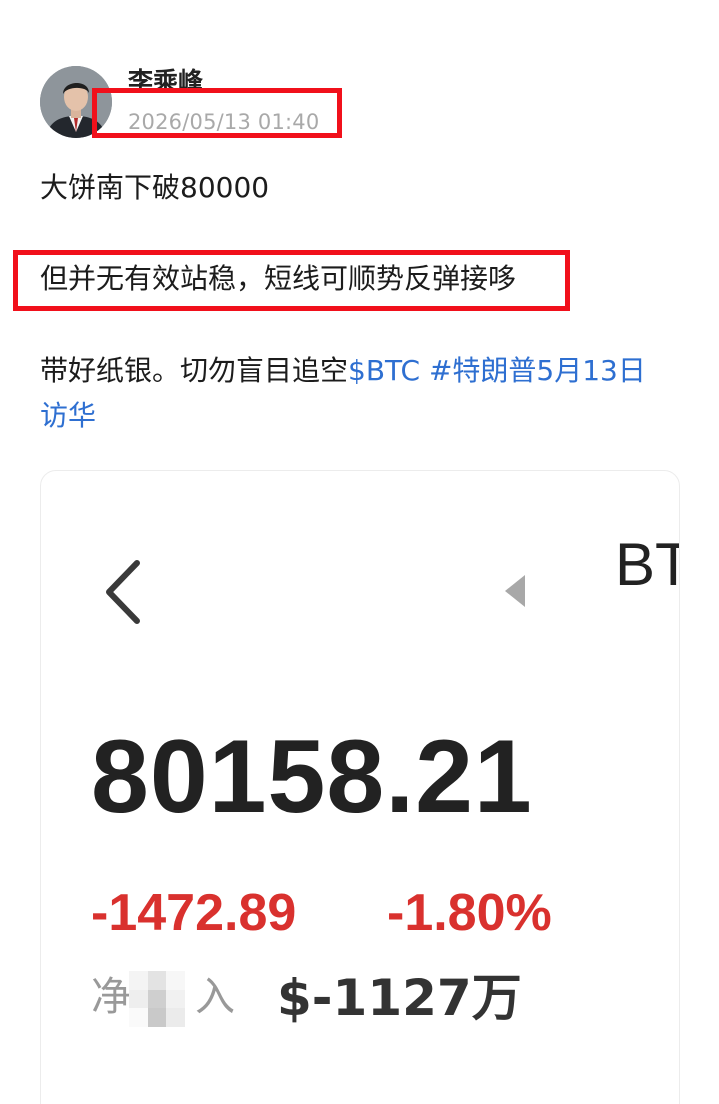 This screenshot has width=719, height=1104. I want to click on net-inflow-label-end: 入, so click(215, 997).